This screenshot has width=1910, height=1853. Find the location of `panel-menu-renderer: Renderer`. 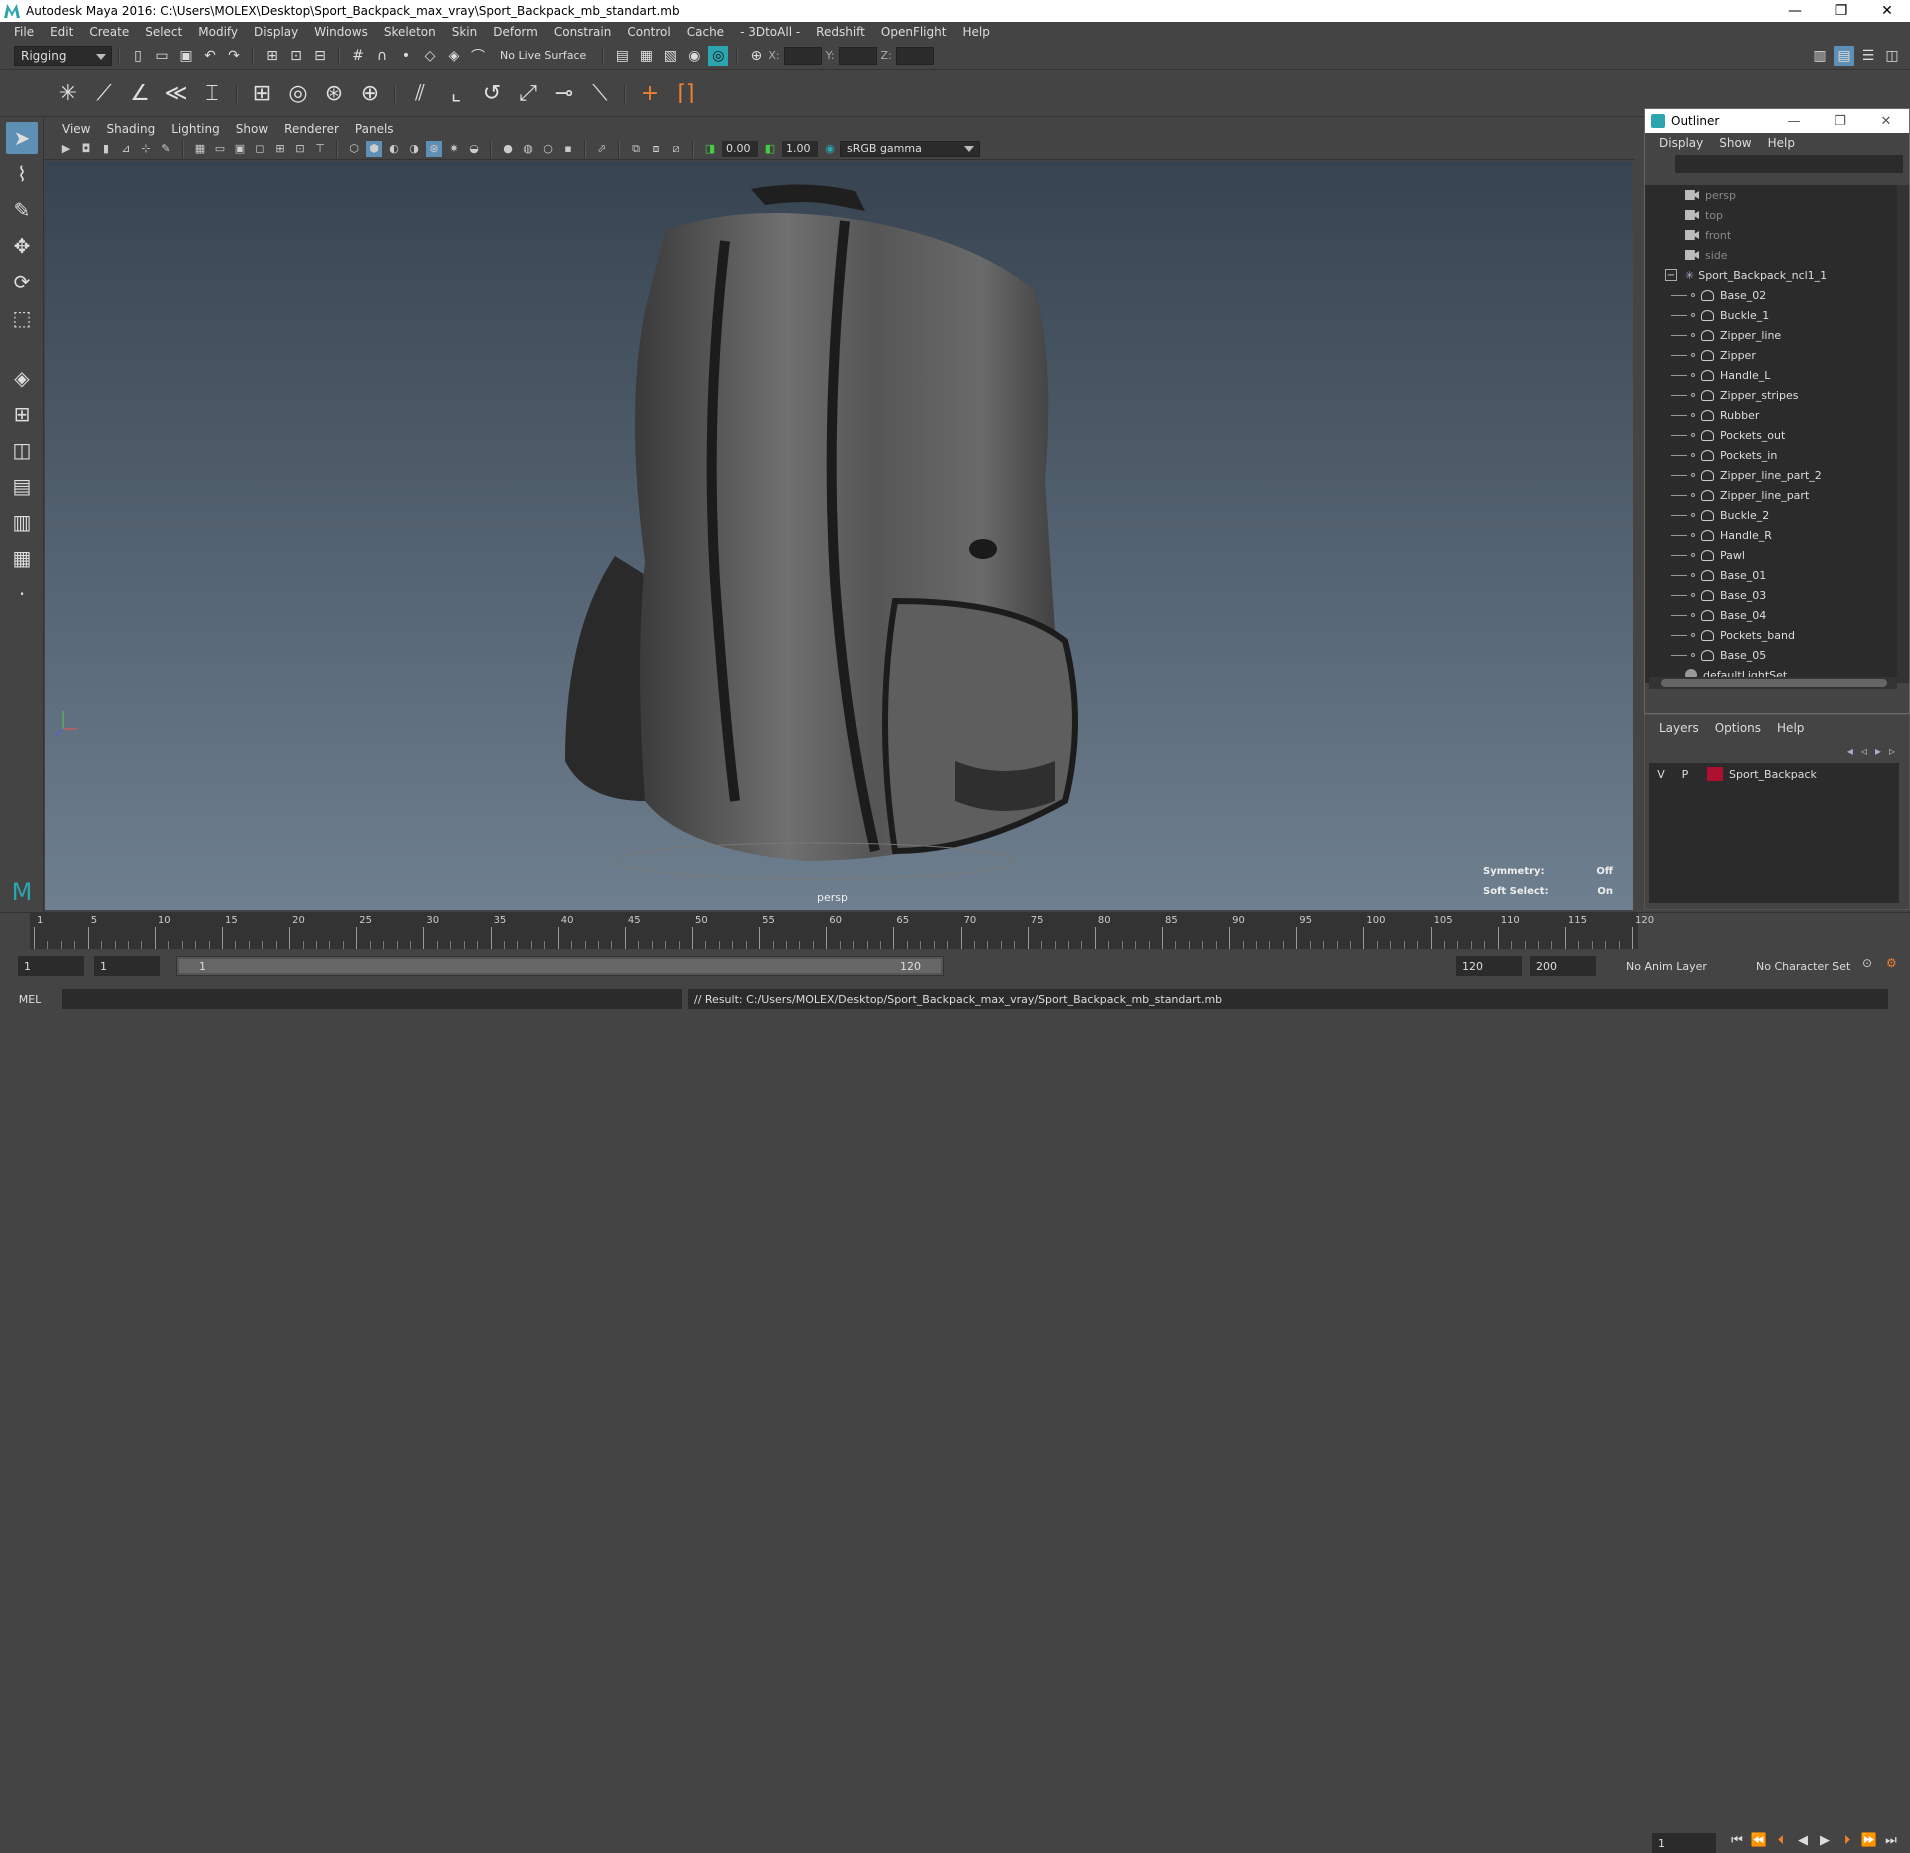

panel-menu-renderer: Renderer is located at coordinates (311, 129).